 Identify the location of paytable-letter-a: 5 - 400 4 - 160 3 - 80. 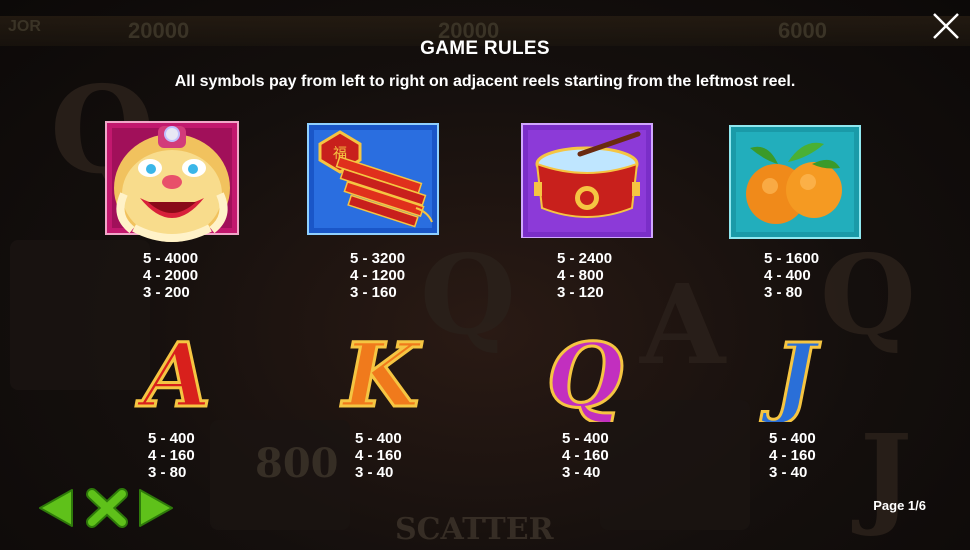
(171, 455).